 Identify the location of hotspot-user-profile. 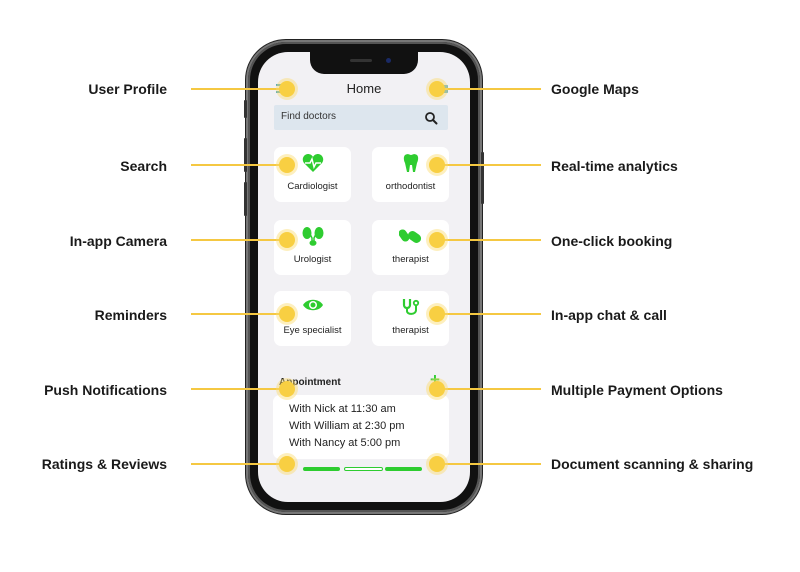
(287, 89).